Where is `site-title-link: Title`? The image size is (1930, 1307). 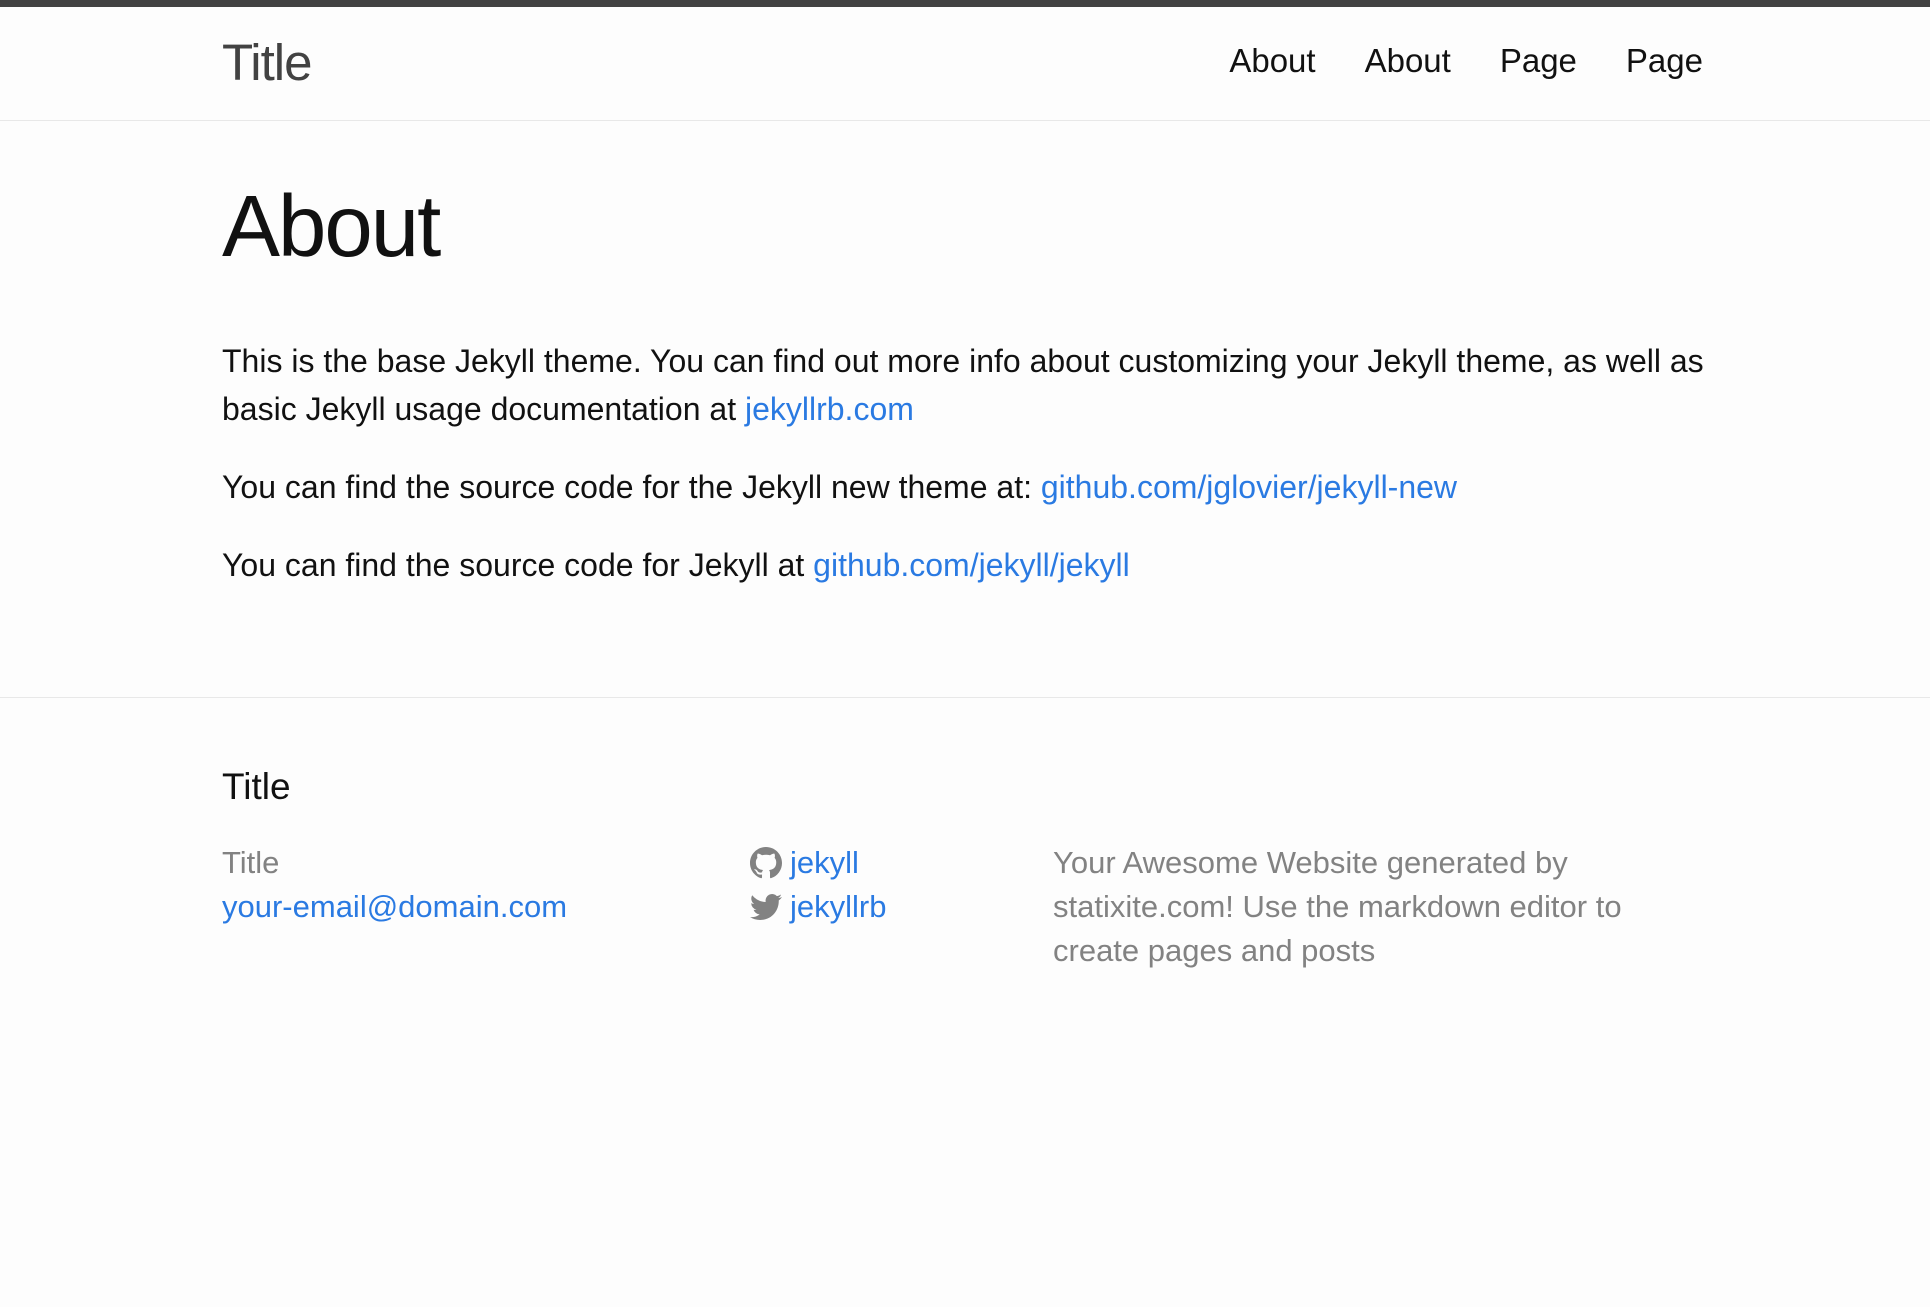
site-title-link: Title is located at coordinates (267, 62).